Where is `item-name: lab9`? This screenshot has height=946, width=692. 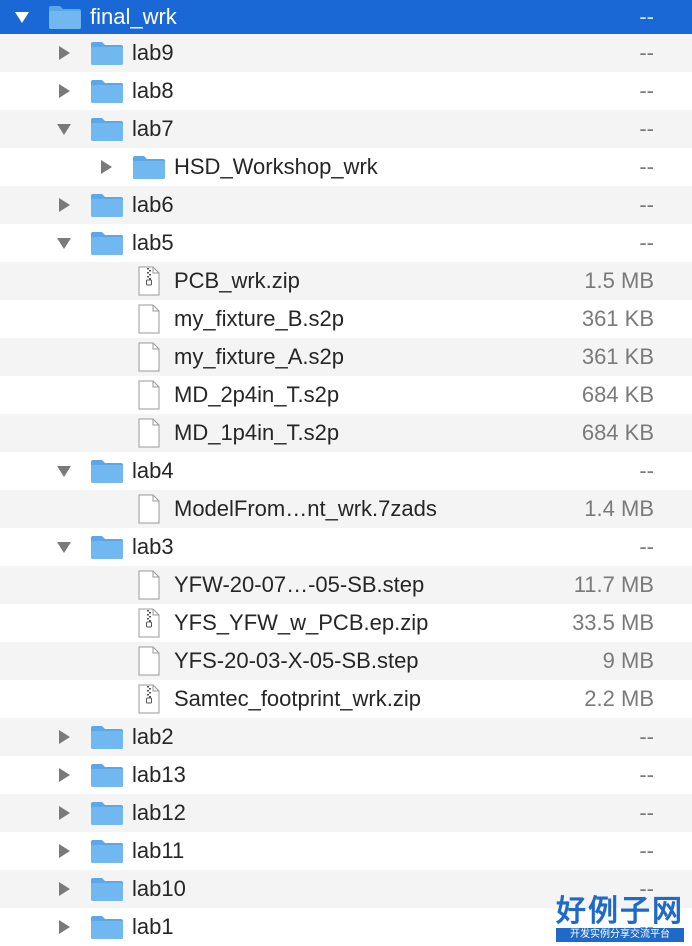
item-name: lab9 is located at coordinates (153, 52).